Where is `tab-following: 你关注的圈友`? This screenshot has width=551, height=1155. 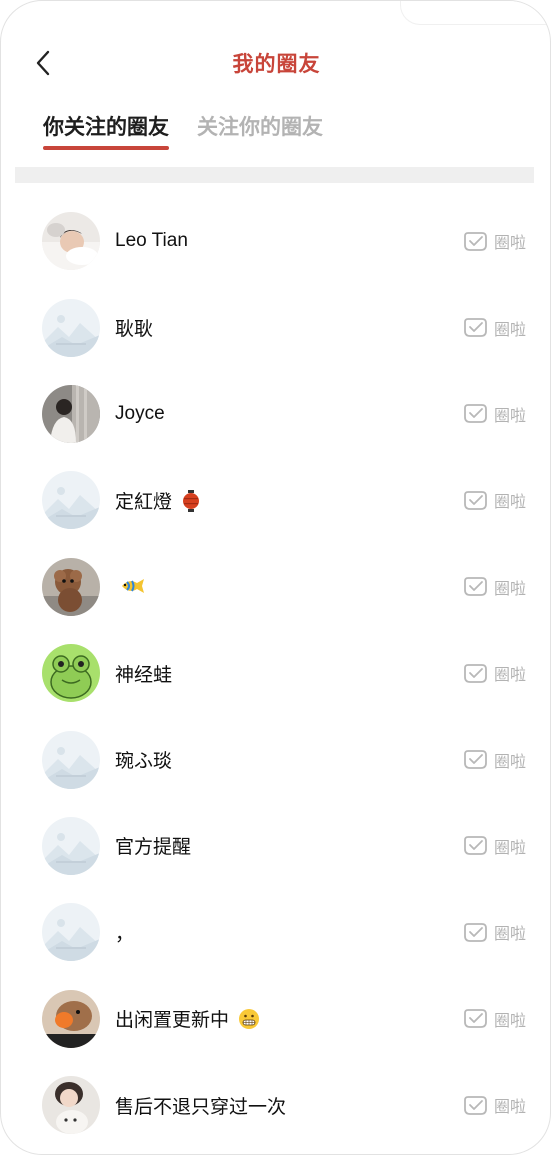
tab-following: 你关注的圈友 is located at coordinates (106, 133).